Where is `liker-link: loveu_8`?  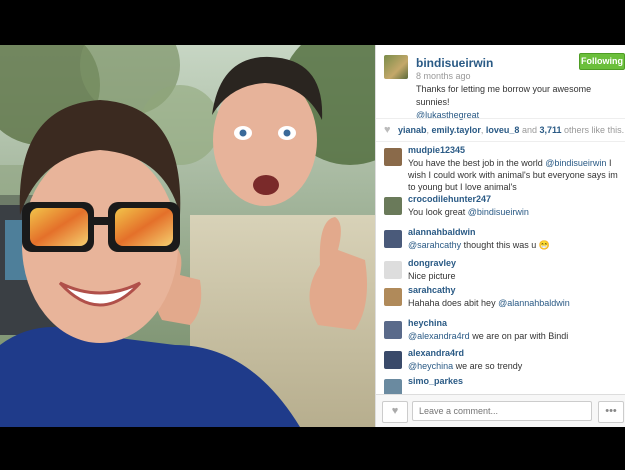 liker-link: loveu_8 is located at coordinates (503, 130).